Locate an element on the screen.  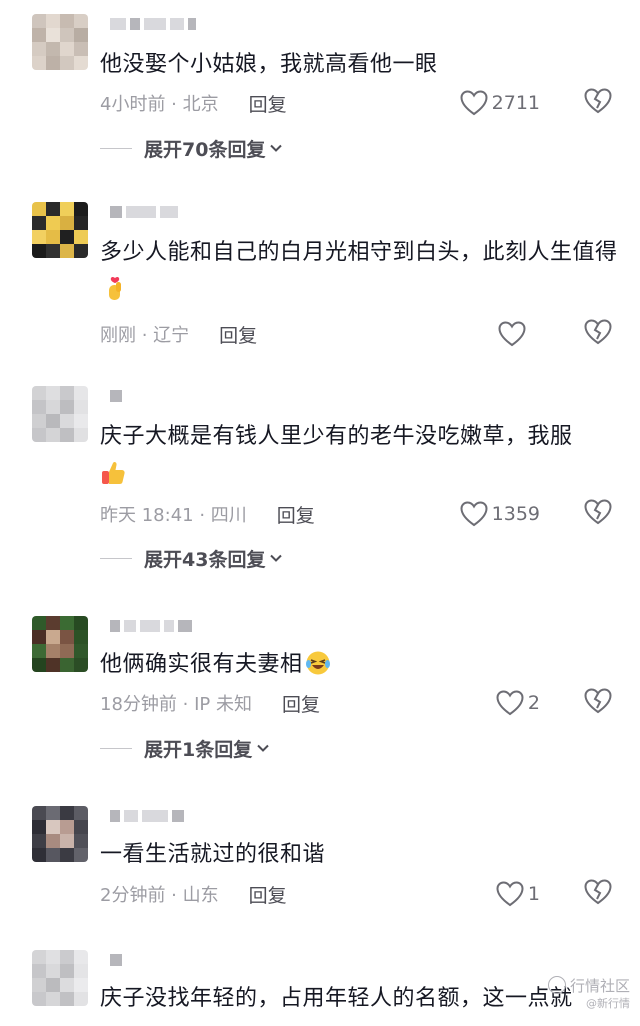
like-button: 2 is located at coordinates (518, 703).